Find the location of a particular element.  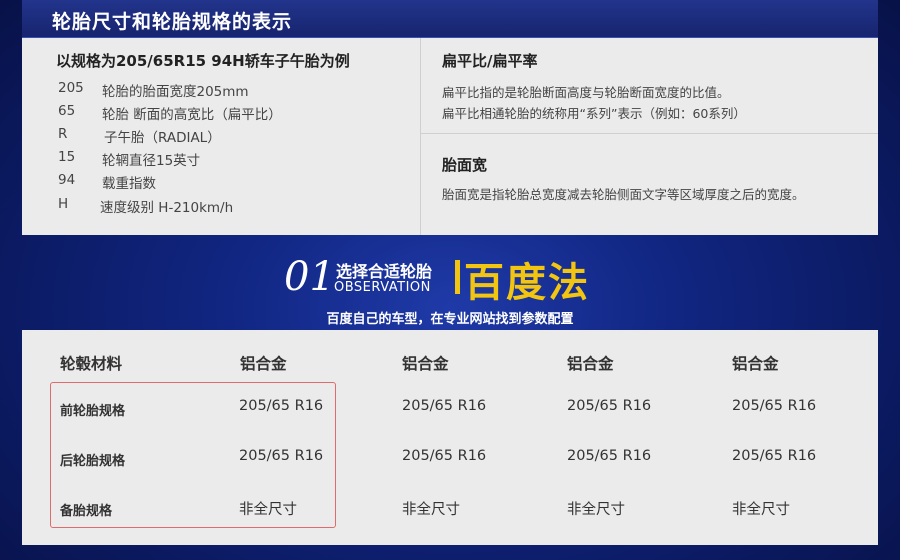

step-title-cn: 选择合适轮胎 is located at coordinates (384, 271).